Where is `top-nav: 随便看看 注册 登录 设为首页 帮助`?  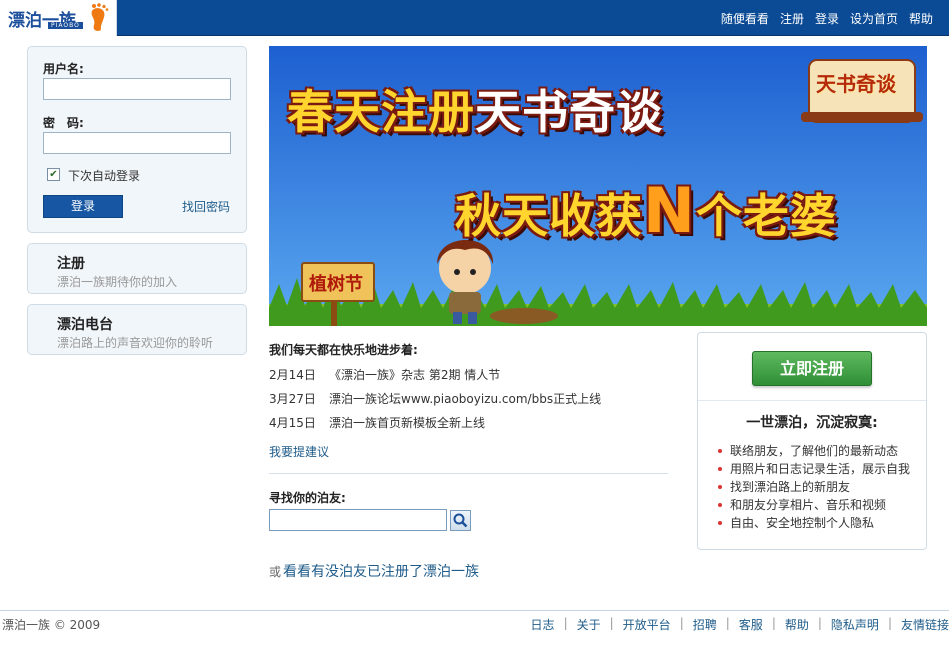 top-nav: 随便看看 注册 登录 设为首页 帮助 is located at coordinates (827, 18).